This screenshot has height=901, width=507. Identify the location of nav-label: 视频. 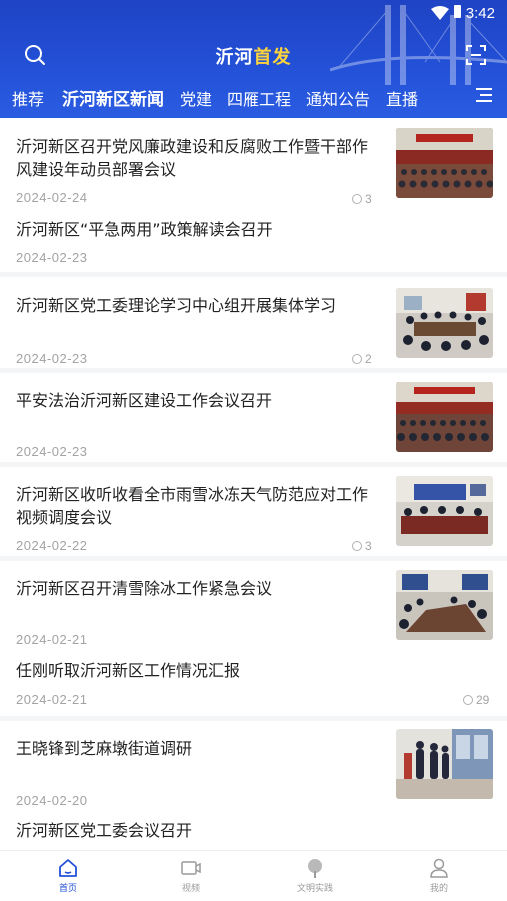
(190, 889).